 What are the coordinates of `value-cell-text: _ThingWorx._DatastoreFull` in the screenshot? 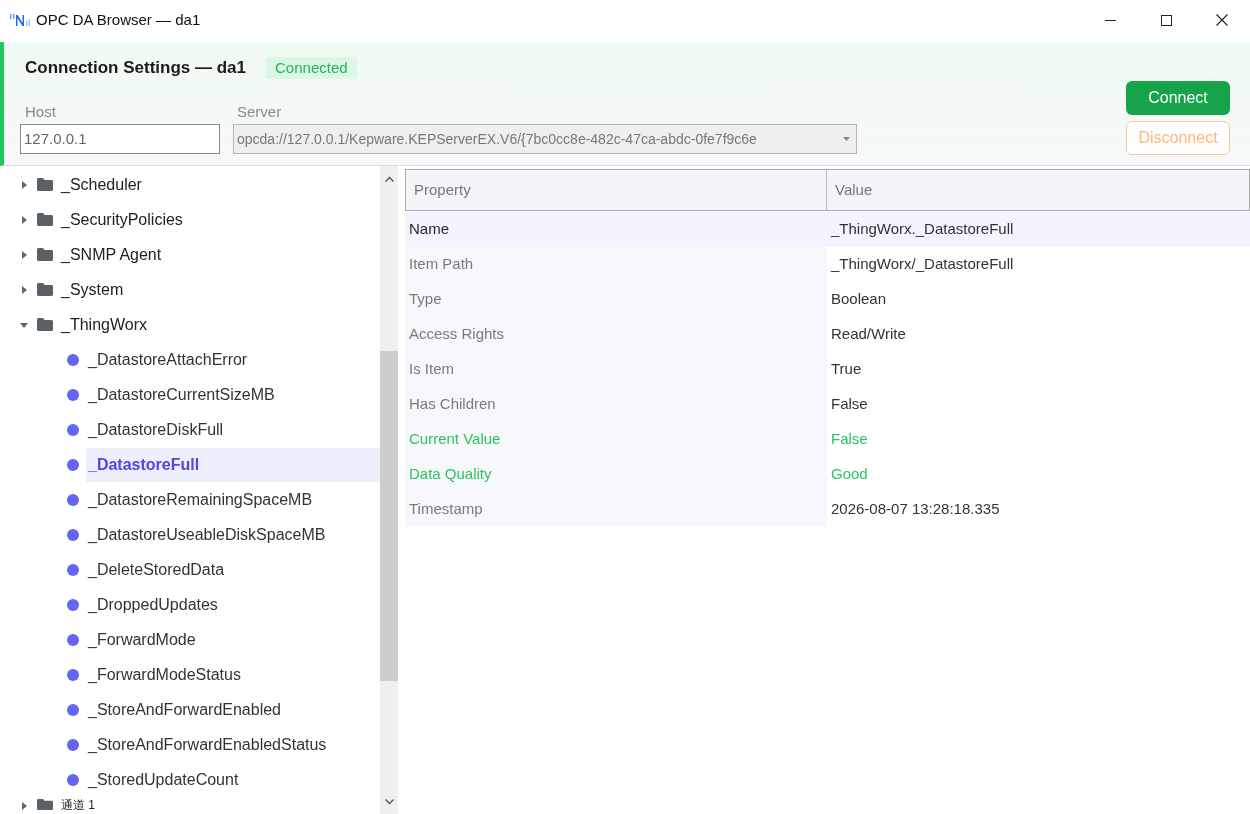 It's located at (922, 229).